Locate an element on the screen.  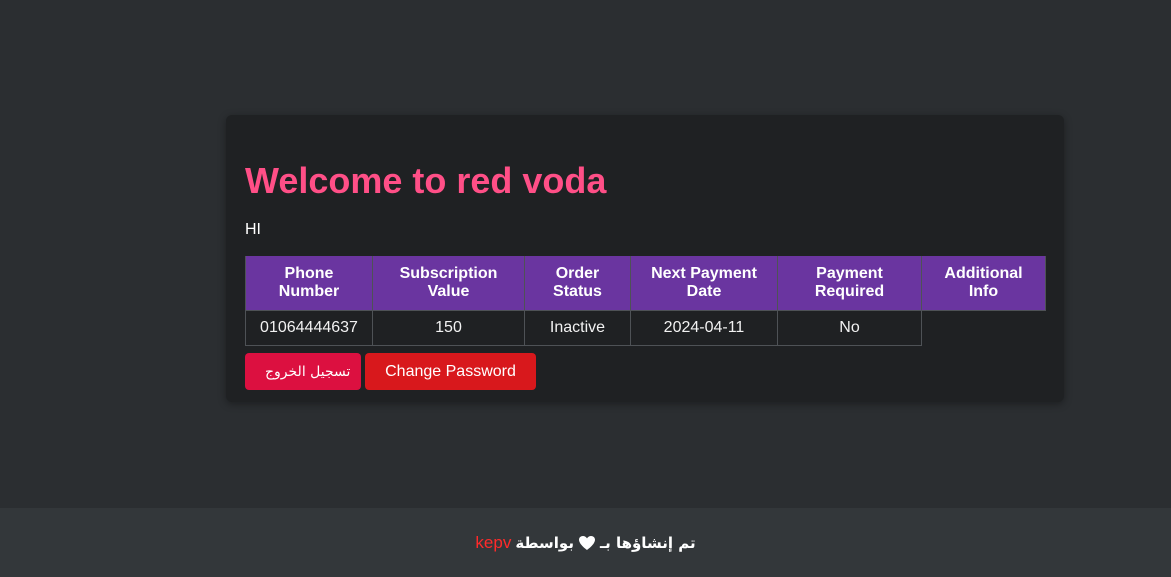
cell-phone-number: 01064444637 is located at coordinates (309, 327).